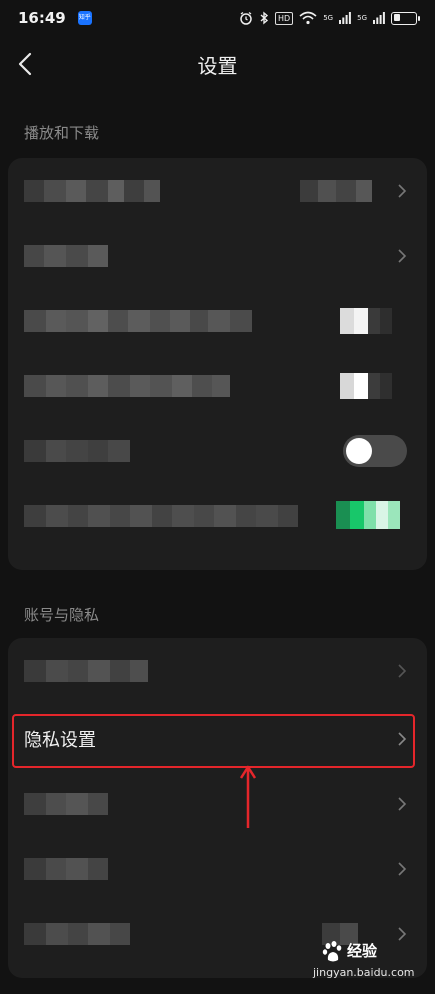 This screenshot has height=994, width=435. Describe the element at coordinates (368, 515) in the screenshot. I see `redacted-toggle-on` at that location.